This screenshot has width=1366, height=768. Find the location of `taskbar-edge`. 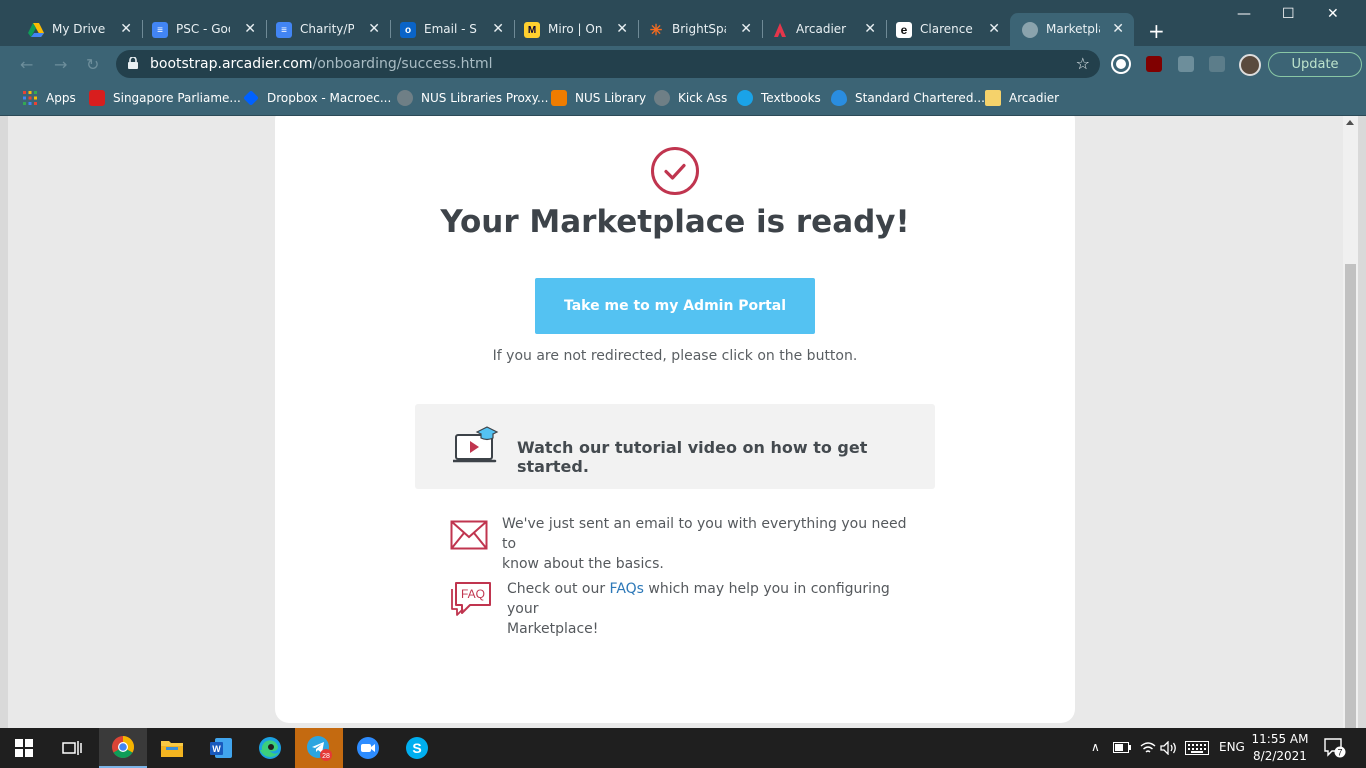

taskbar-edge is located at coordinates (270, 748).